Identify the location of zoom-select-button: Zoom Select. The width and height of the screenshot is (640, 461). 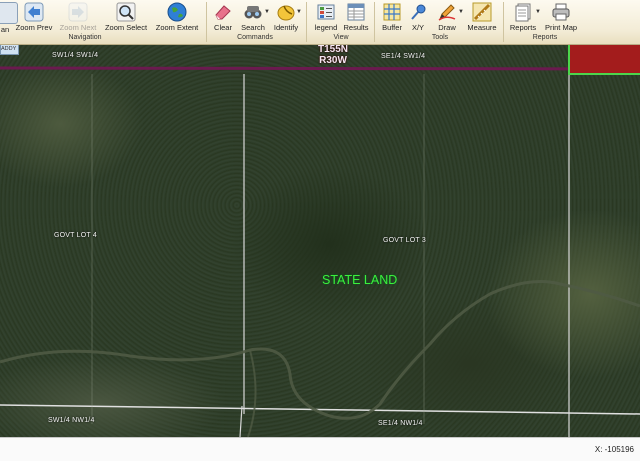
(126, 17).